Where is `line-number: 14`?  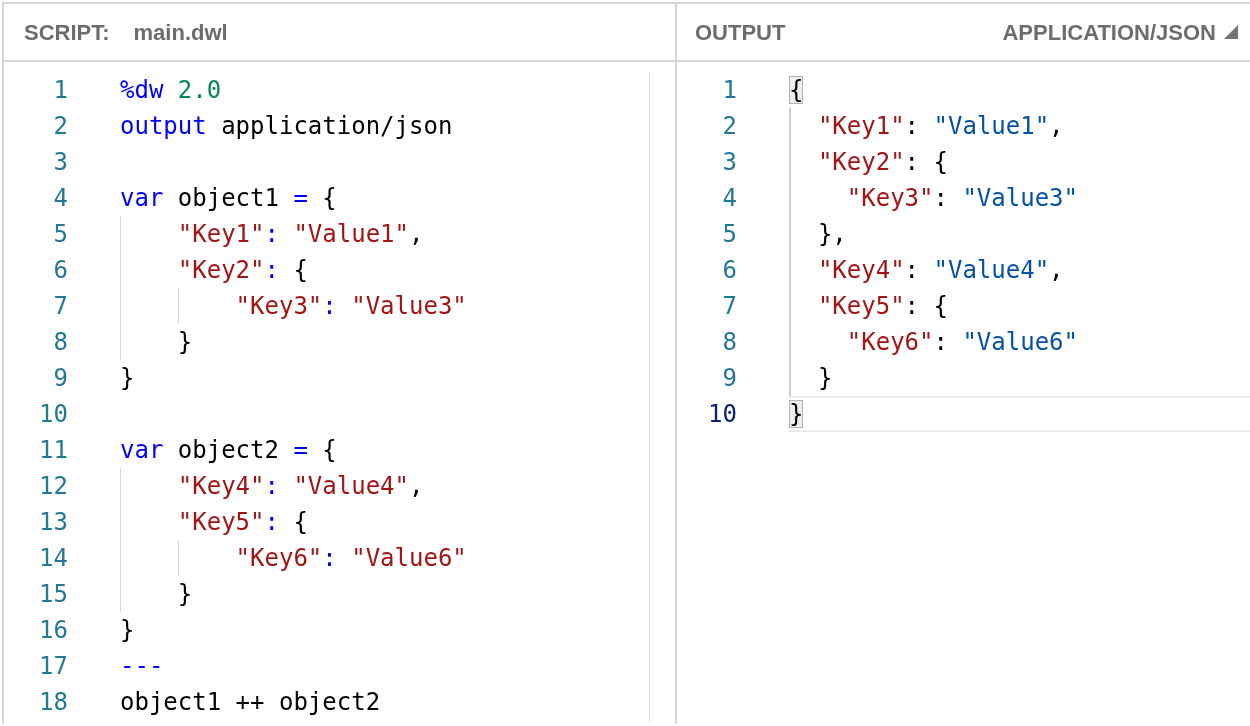 line-number: 14 is located at coordinates (53, 558).